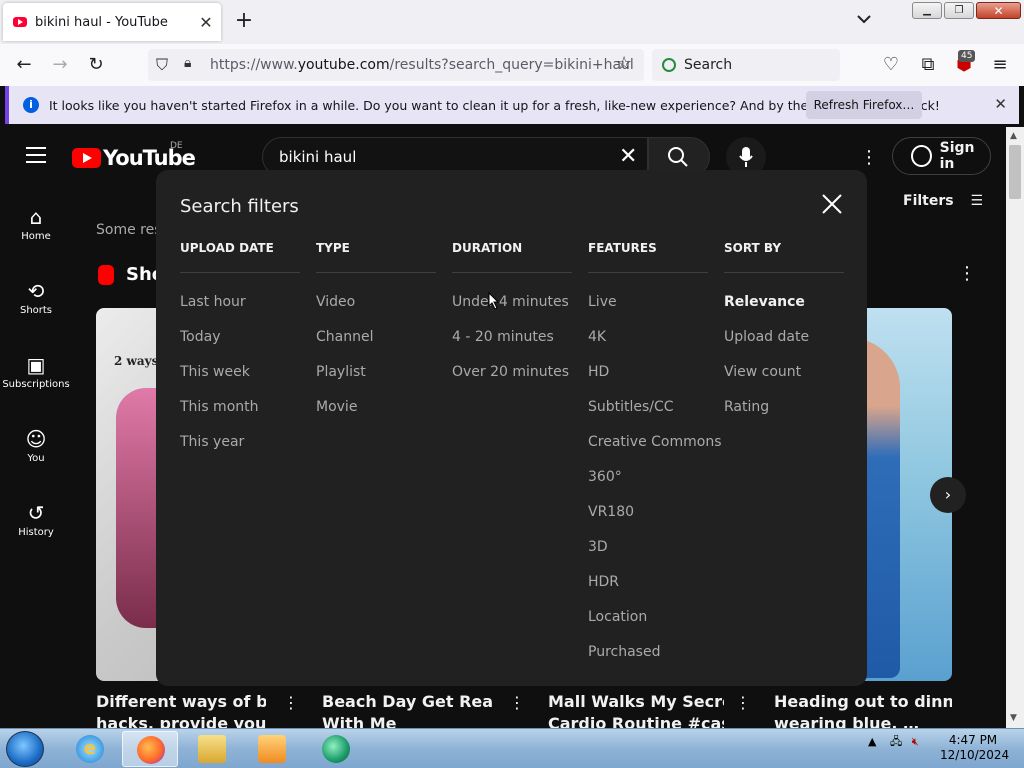  What do you see at coordinates (512, 372) in the screenshot?
I see `filter-option: Over 20 minutes` at bounding box center [512, 372].